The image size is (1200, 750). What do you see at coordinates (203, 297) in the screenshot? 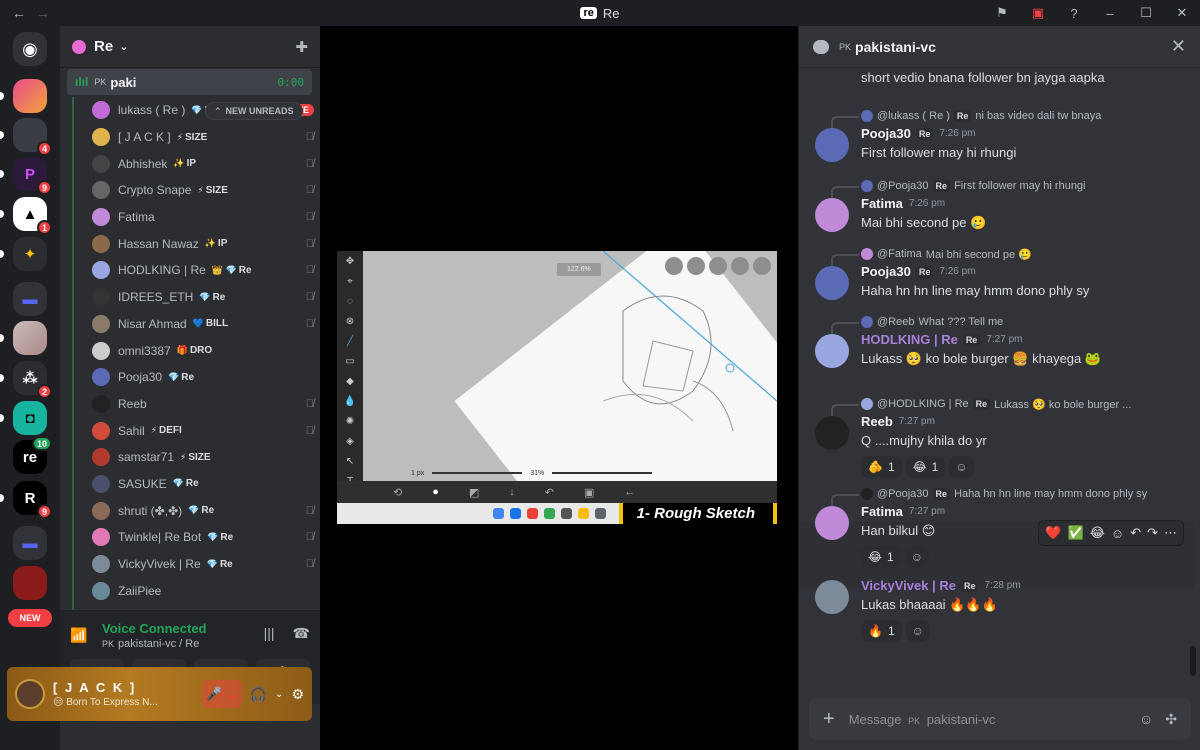
I see `voice-member-row: IDREES_ETH 💎 Re 🎙̸` at bounding box center [203, 297].